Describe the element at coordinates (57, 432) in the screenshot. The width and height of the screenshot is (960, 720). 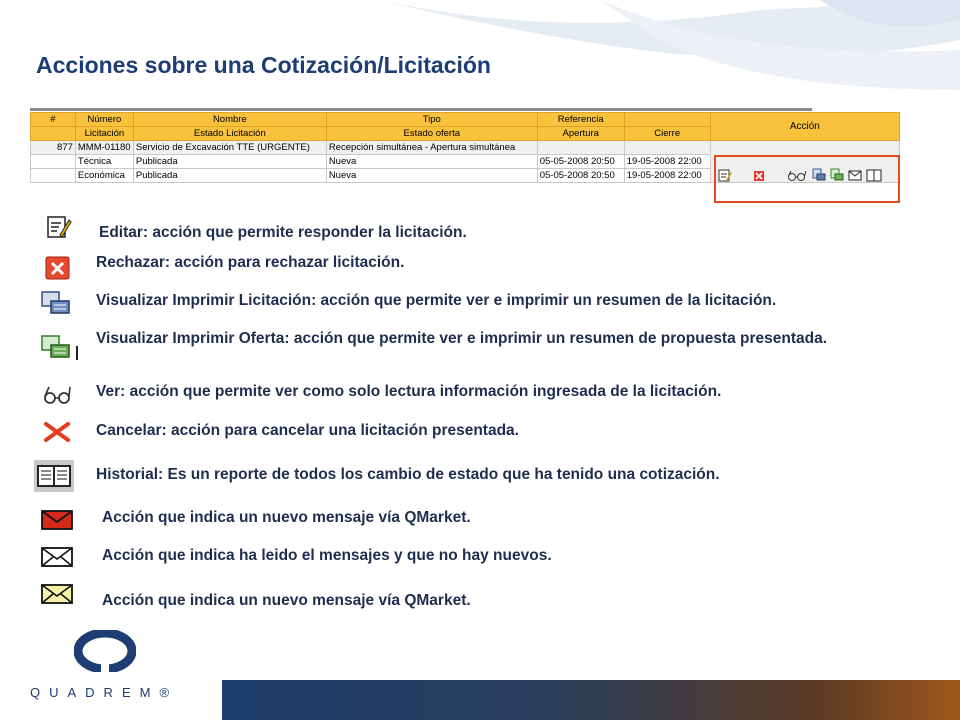
I see `cancel-icon` at that location.